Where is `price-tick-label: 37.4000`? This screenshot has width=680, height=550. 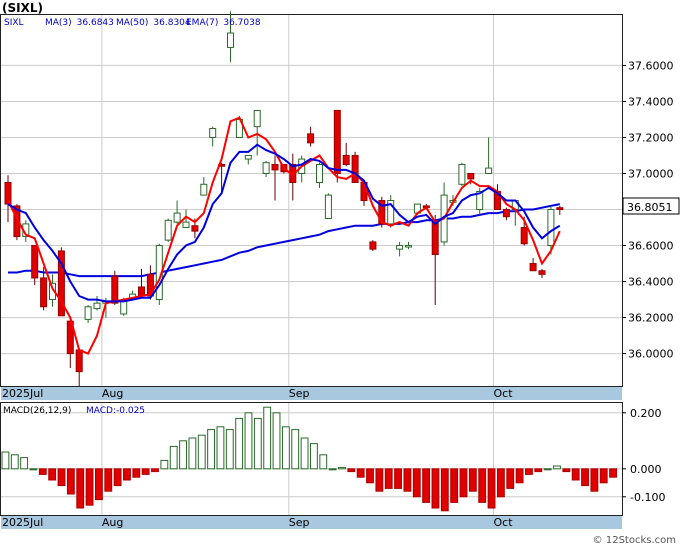
price-tick-label: 37.4000 is located at coordinates (651, 101).